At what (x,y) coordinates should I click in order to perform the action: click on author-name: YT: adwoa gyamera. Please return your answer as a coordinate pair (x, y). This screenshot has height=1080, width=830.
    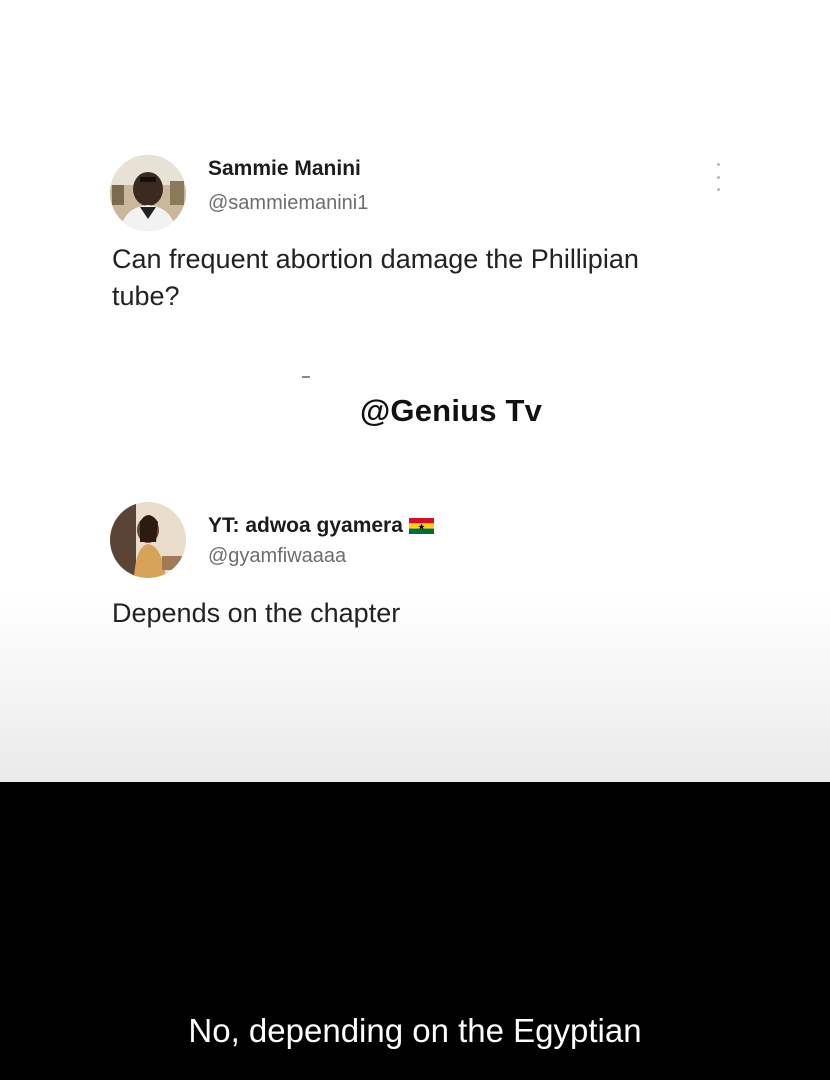
    Looking at the image, I should click on (321, 526).